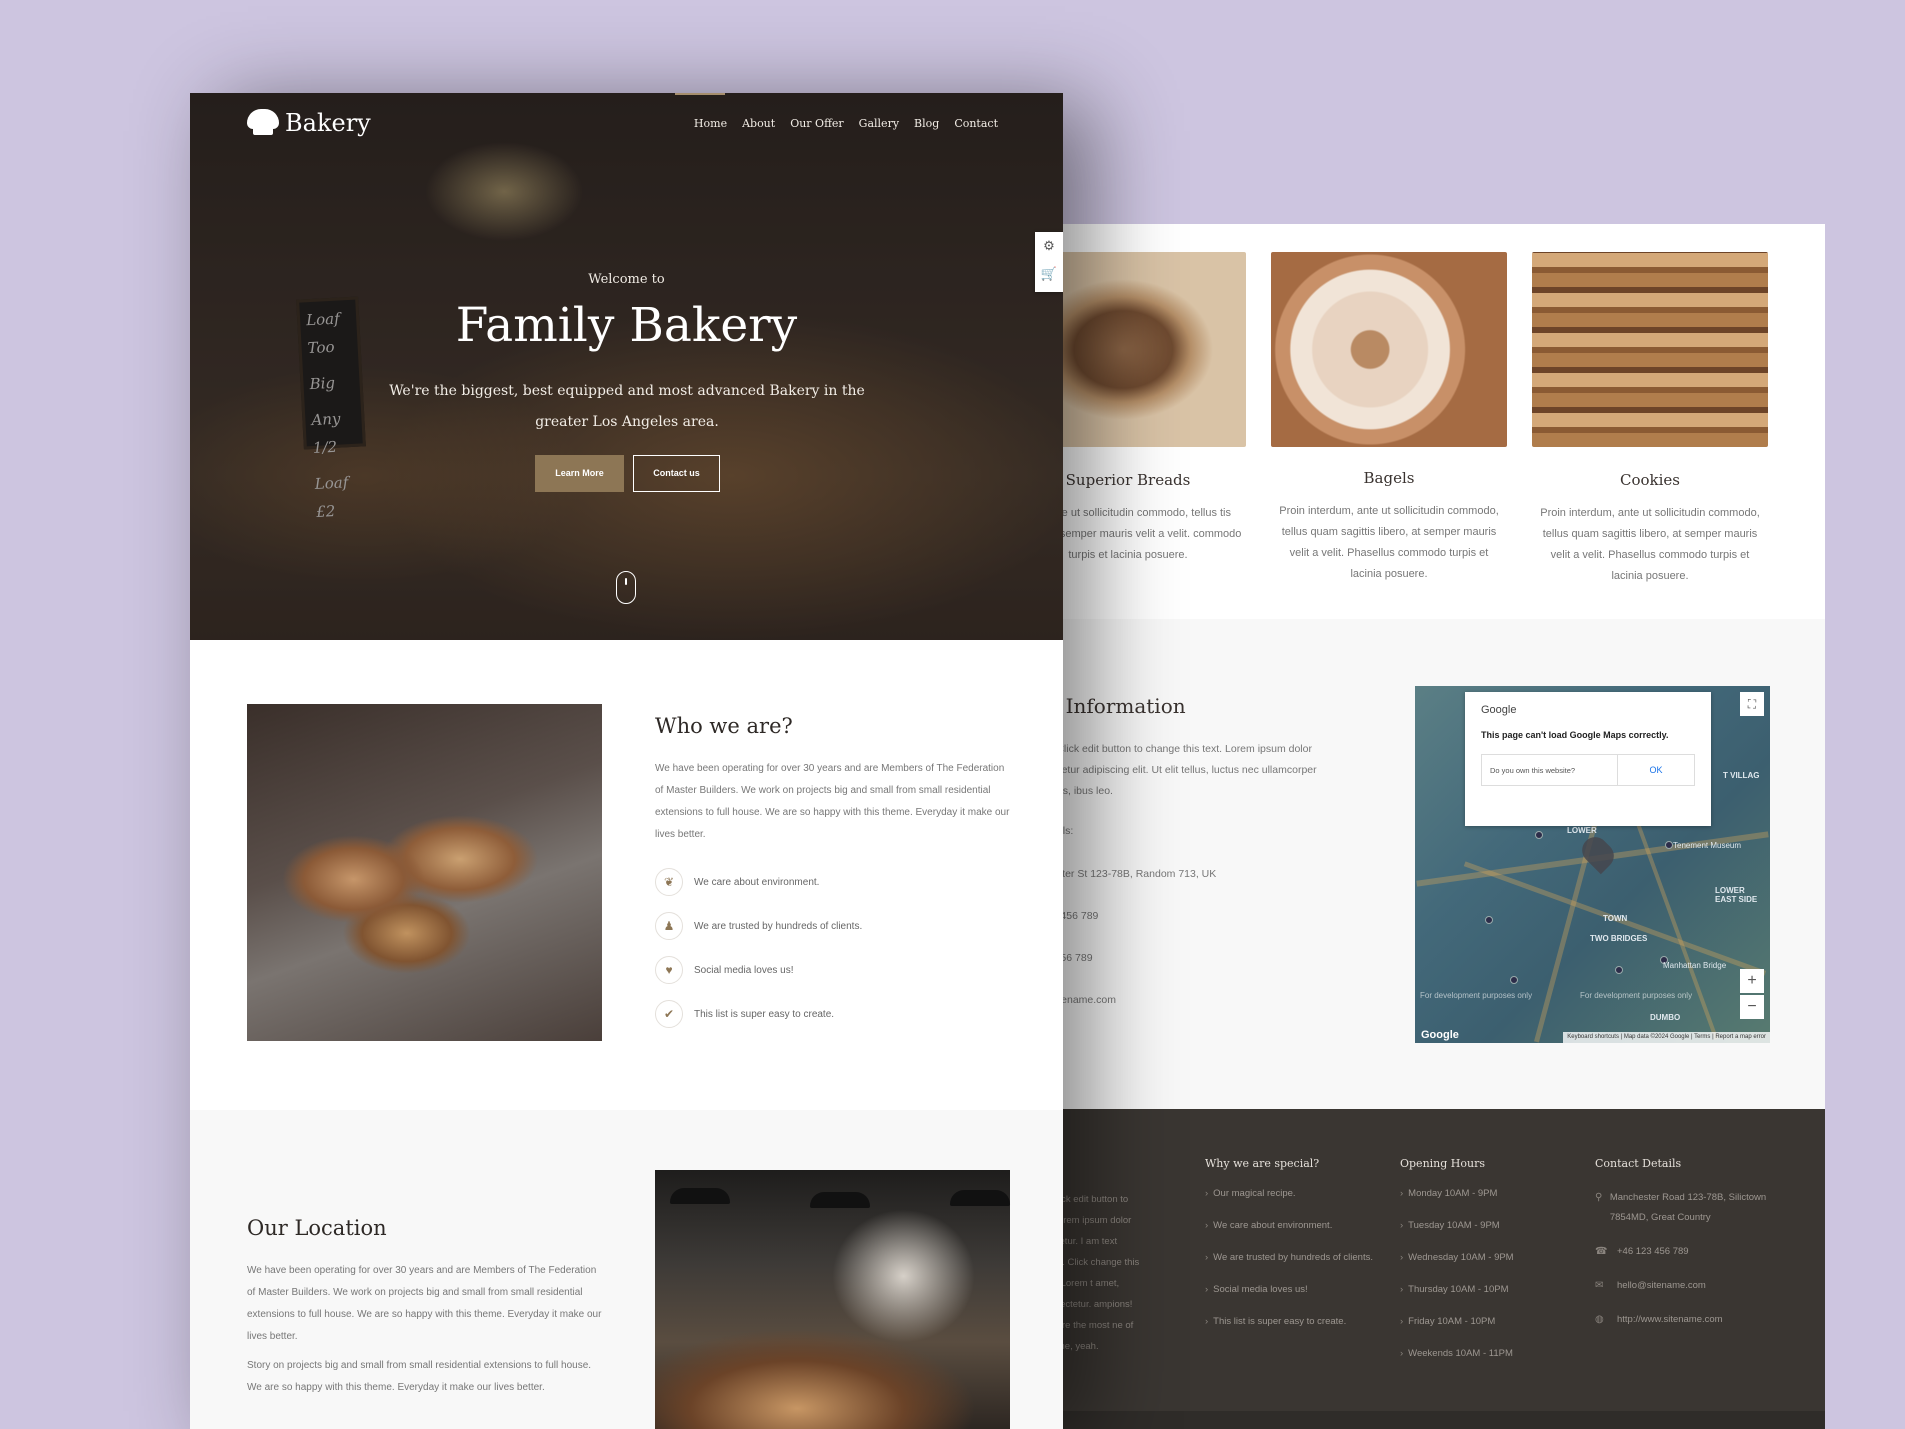  Describe the element at coordinates (1432, 1420) in the screenshot. I see `footer-bottom-bar` at that location.